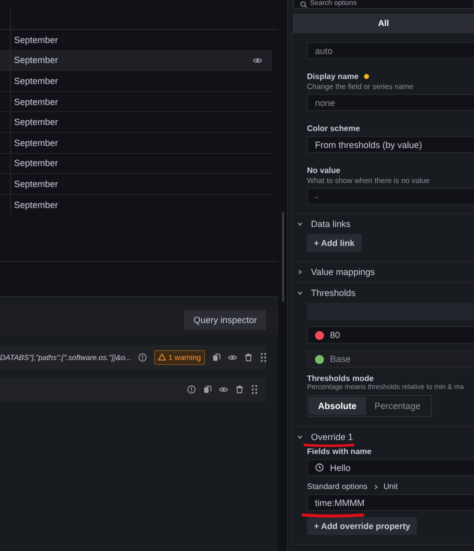 This screenshot has height=551, width=474. Describe the element at coordinates (333, 128) in the screenshot. I see `field-label: Color scheme` at that location.